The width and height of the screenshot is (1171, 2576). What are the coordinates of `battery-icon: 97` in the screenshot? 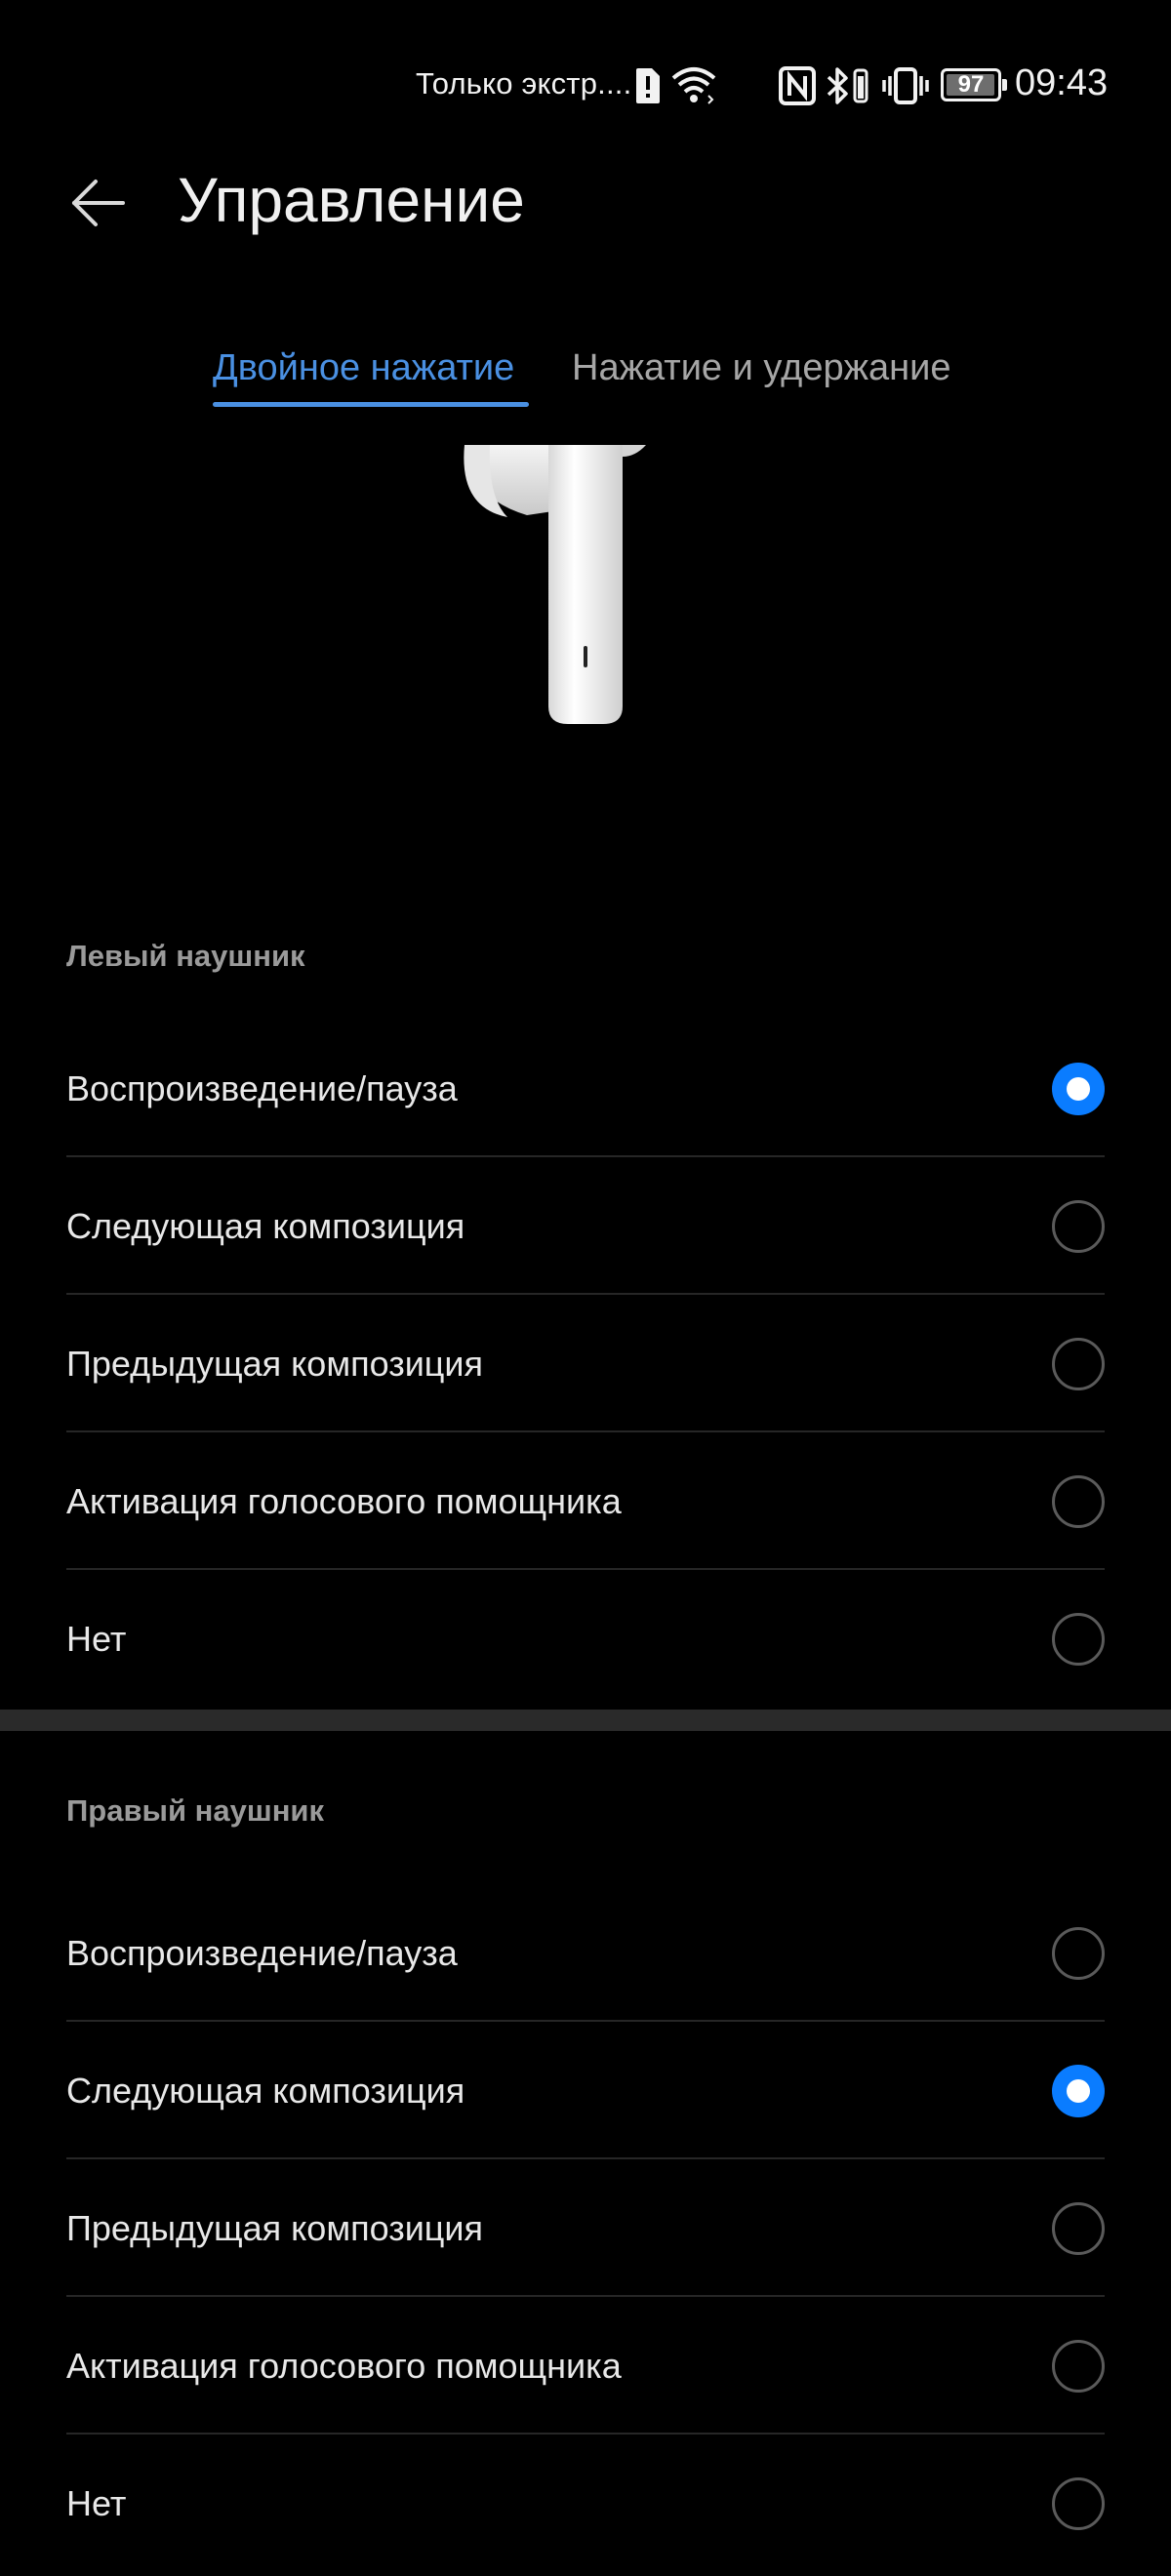 It's located at (974, 84).